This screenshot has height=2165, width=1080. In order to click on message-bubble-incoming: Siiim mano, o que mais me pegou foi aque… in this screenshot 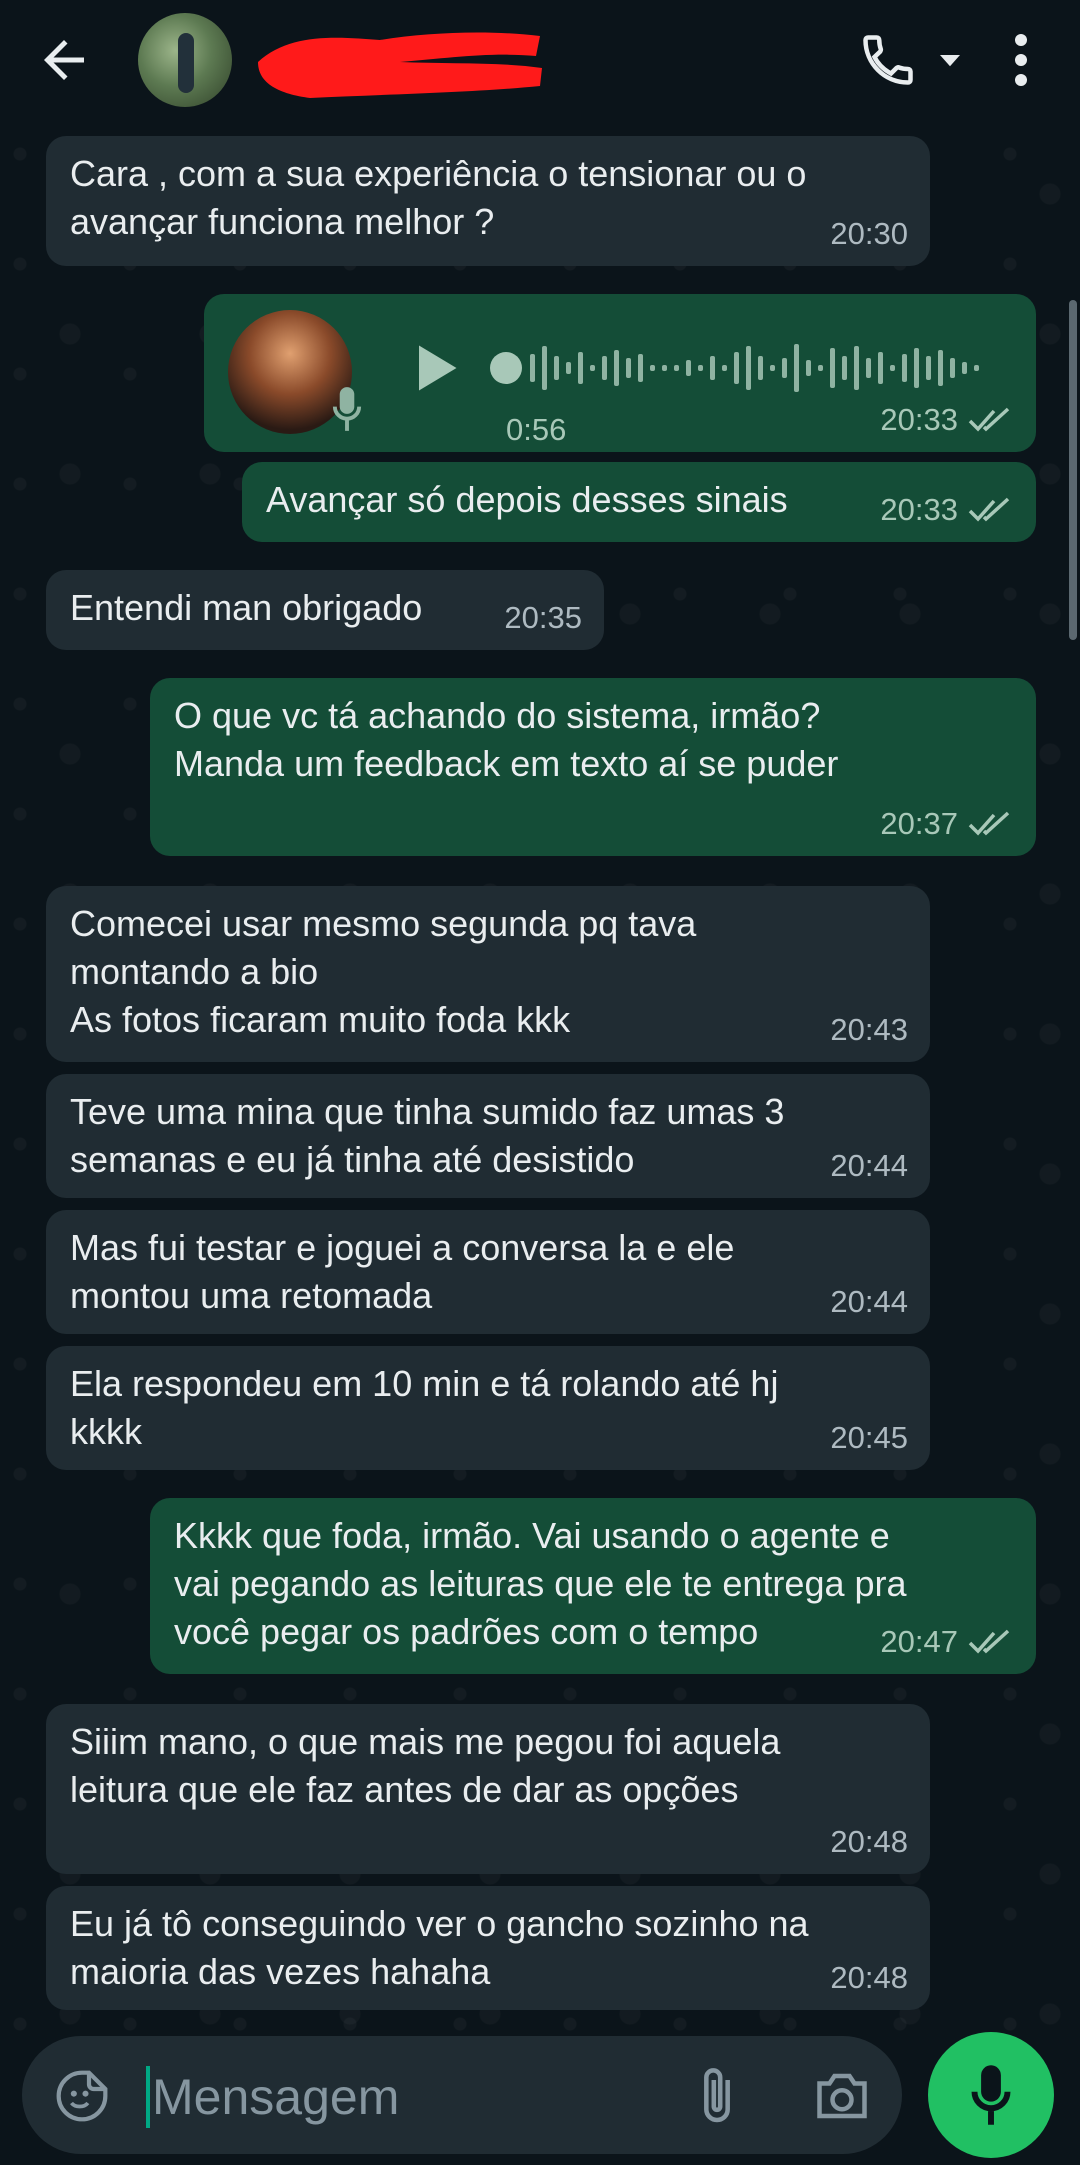, I will do `click(488, 1789)`.